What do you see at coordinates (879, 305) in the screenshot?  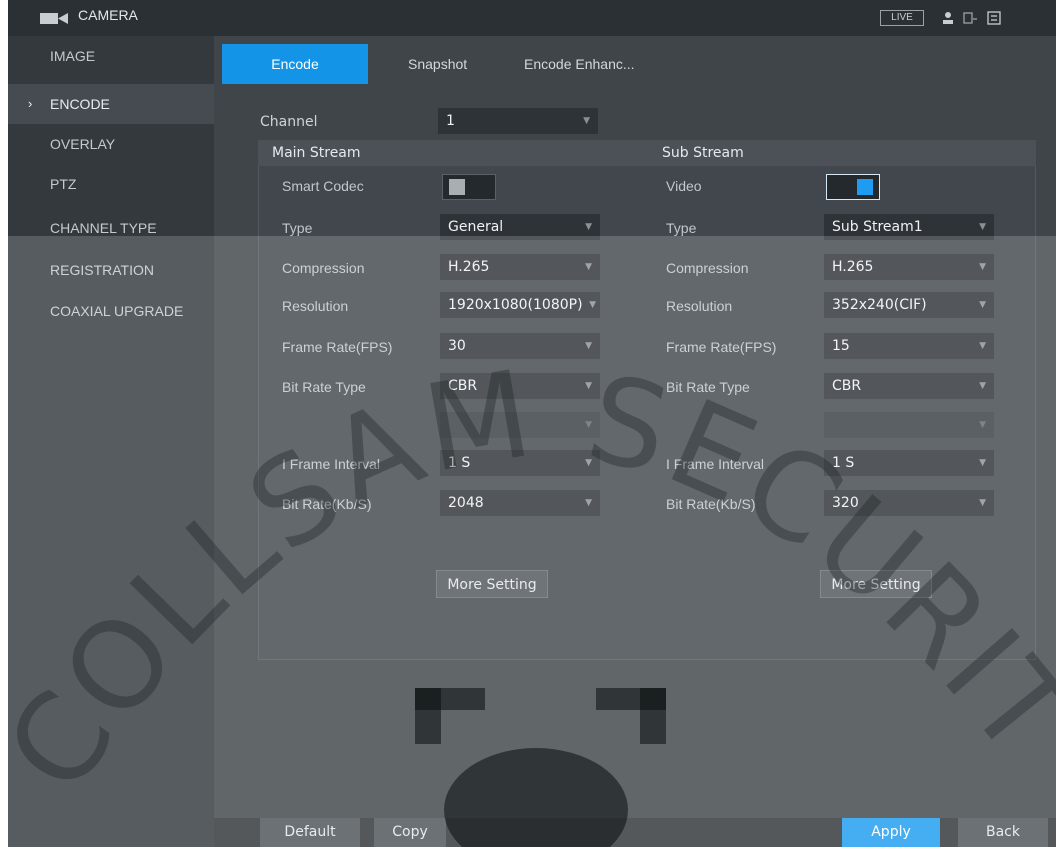 I see `sub-resolution-value: 352x240(CIF)` at bounding box center [879, 305].